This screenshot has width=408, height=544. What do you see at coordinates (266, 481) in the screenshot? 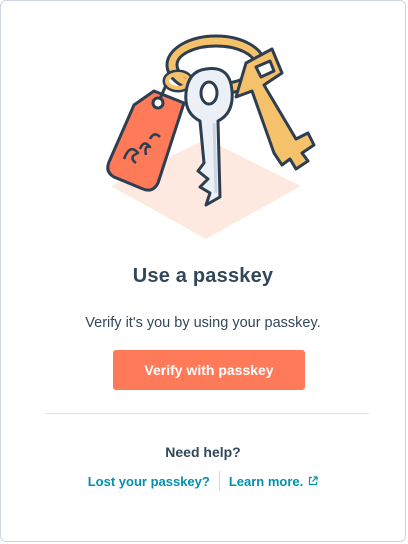
I see `learn-more-link-label: Learn more.` at bounding box center [266, 481].